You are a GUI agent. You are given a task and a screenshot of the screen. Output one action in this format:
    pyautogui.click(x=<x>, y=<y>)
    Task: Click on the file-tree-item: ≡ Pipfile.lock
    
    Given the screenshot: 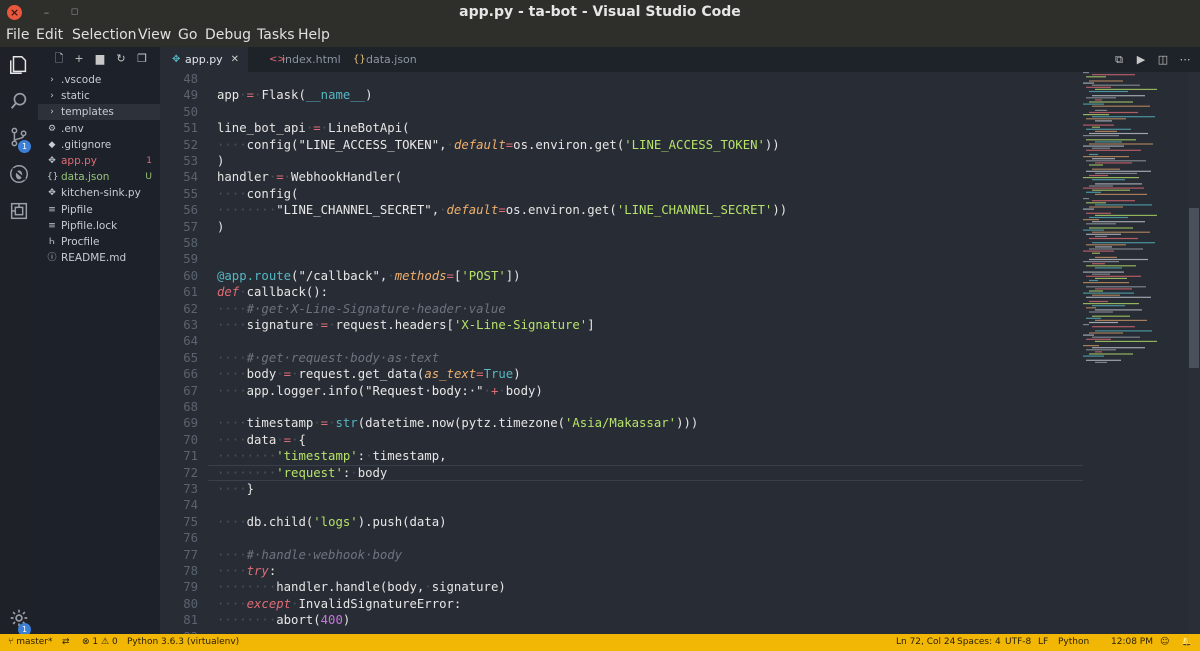 What is the action you would take?
    pyautogui.click(x=99, y=226)
    